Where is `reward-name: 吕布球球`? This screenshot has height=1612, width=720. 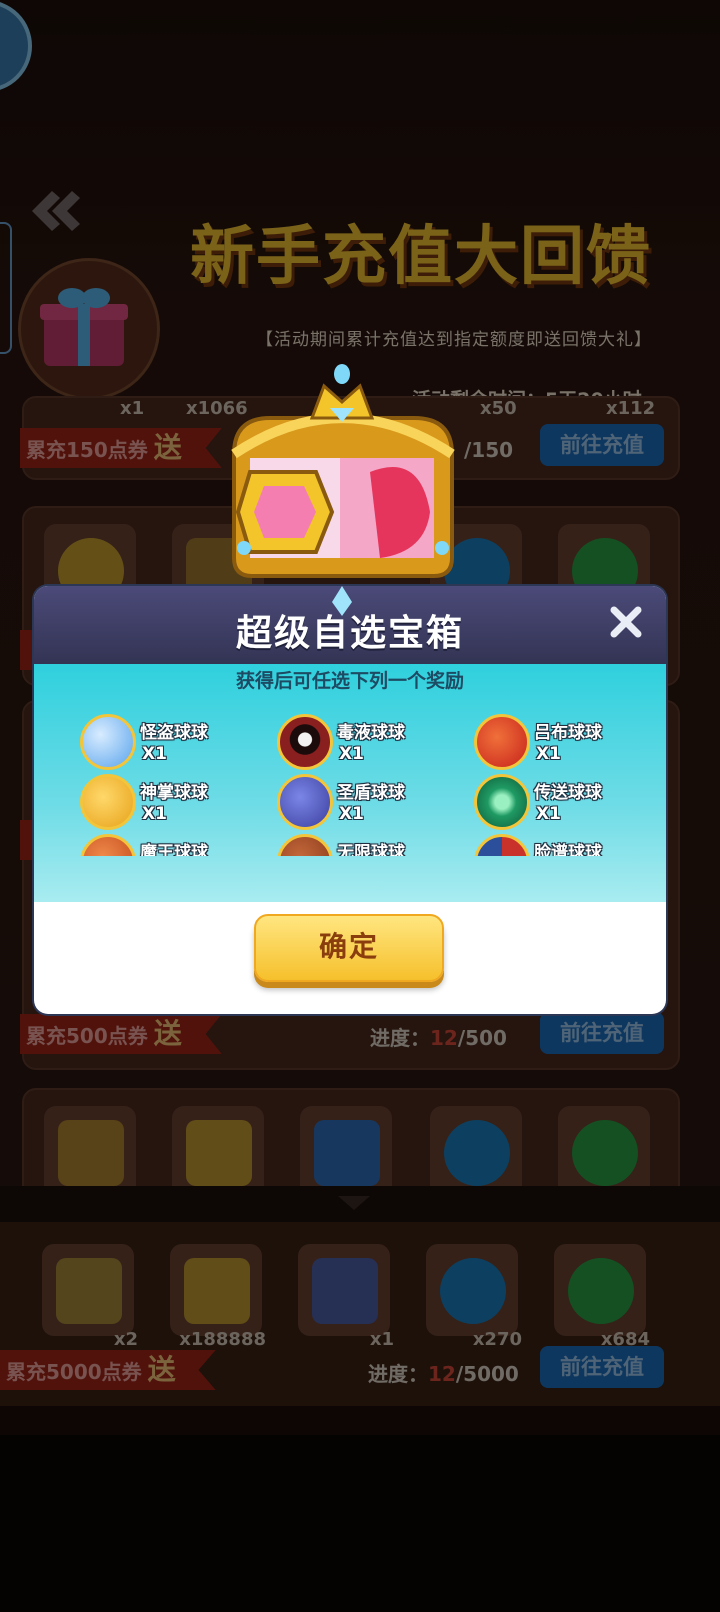
reward-name: 吕布球球 is located at coordinates (568, 733).